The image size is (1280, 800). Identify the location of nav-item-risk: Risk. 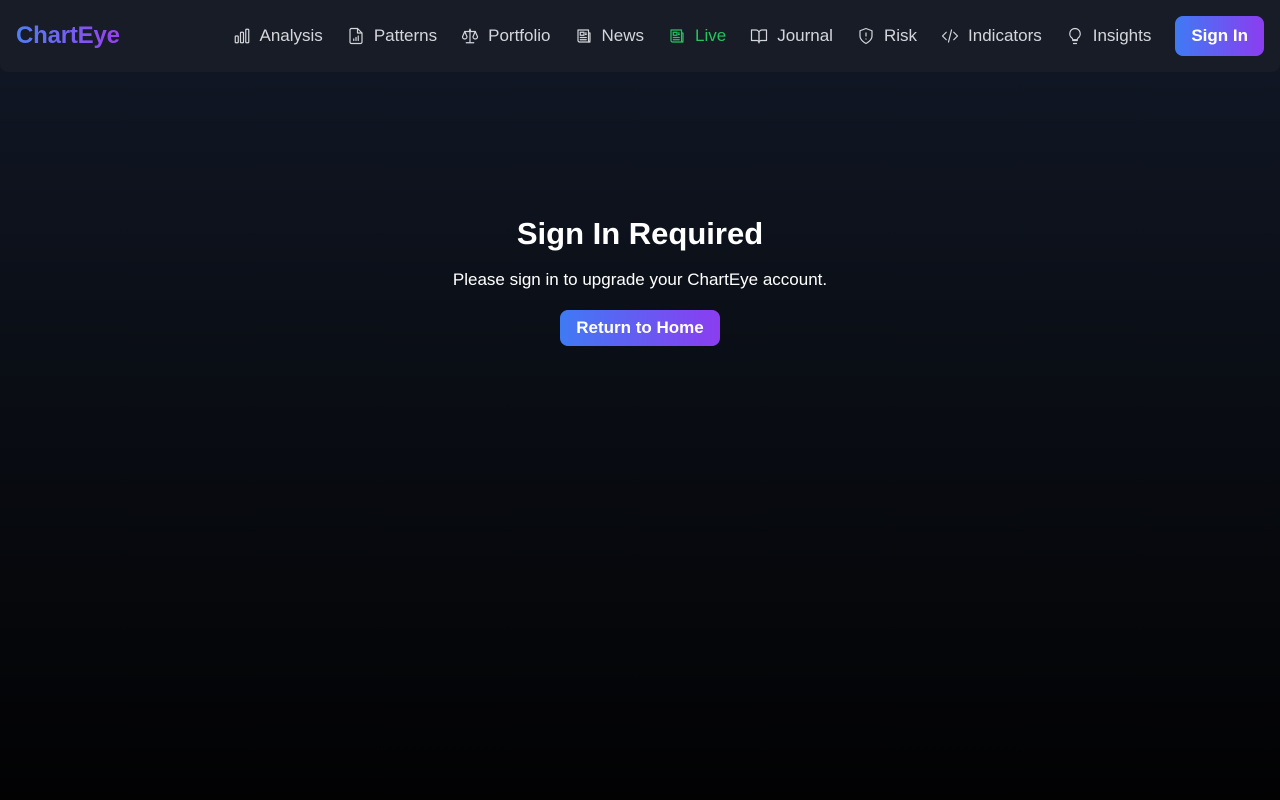
(887, 36).